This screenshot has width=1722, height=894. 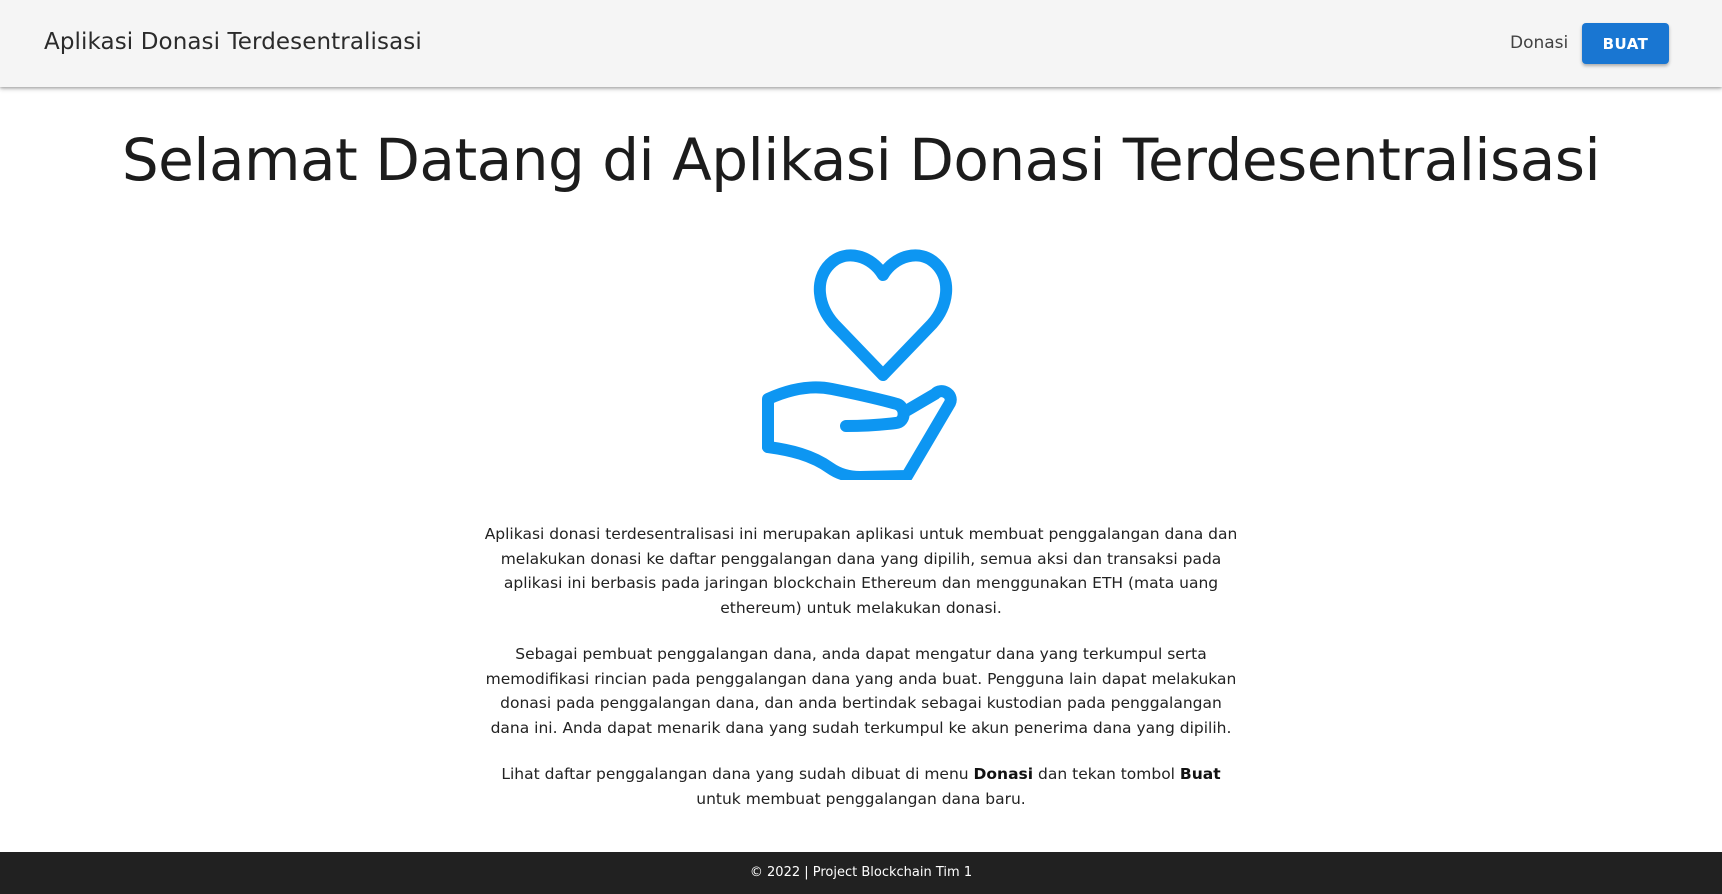 I want to click on buat-button: BUAT, so click(x=1625, y=43).